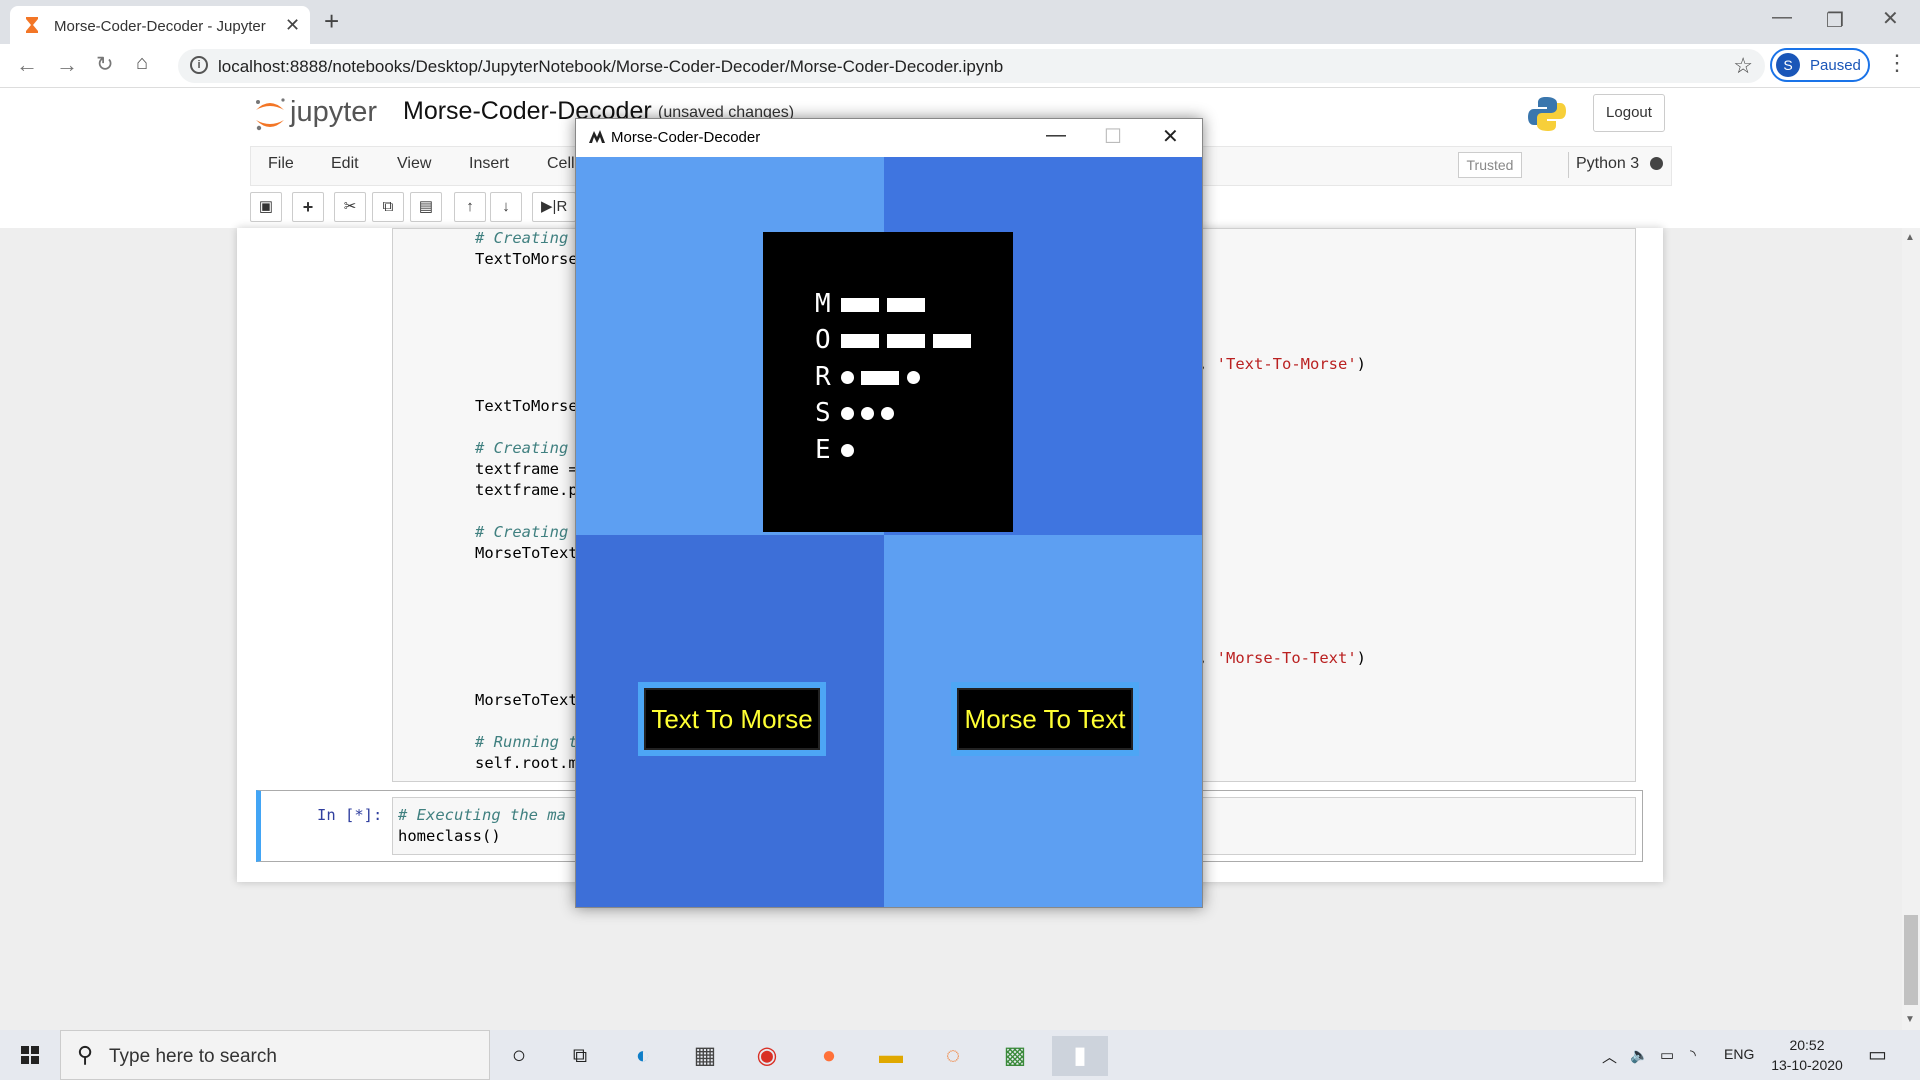 The height and width of the screenshot is (1080, 1920). I want to click on cell-prompt: In [*]:, so click(350, 815).